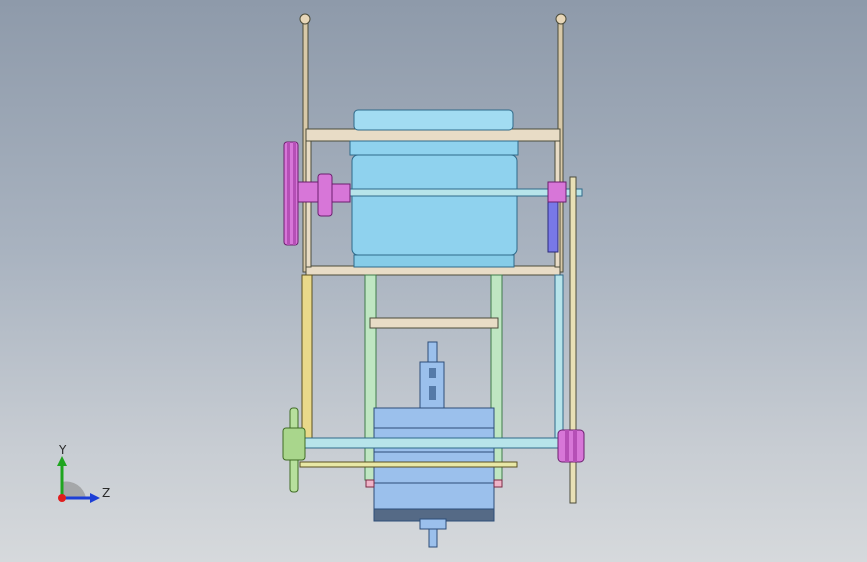  I want to click on drum, so click(434, 477).